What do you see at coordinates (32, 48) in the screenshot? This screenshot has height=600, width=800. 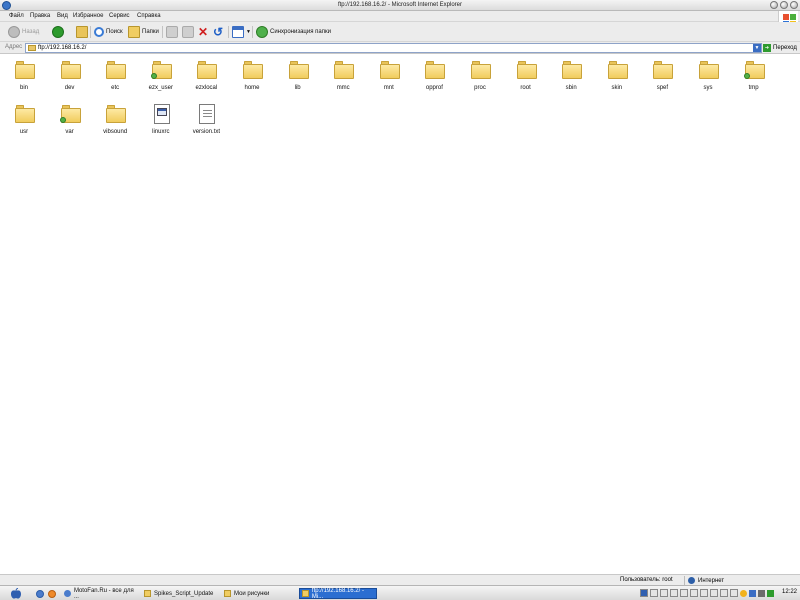 I see `ftp-folder-icon` at bounding box center [32, 48].